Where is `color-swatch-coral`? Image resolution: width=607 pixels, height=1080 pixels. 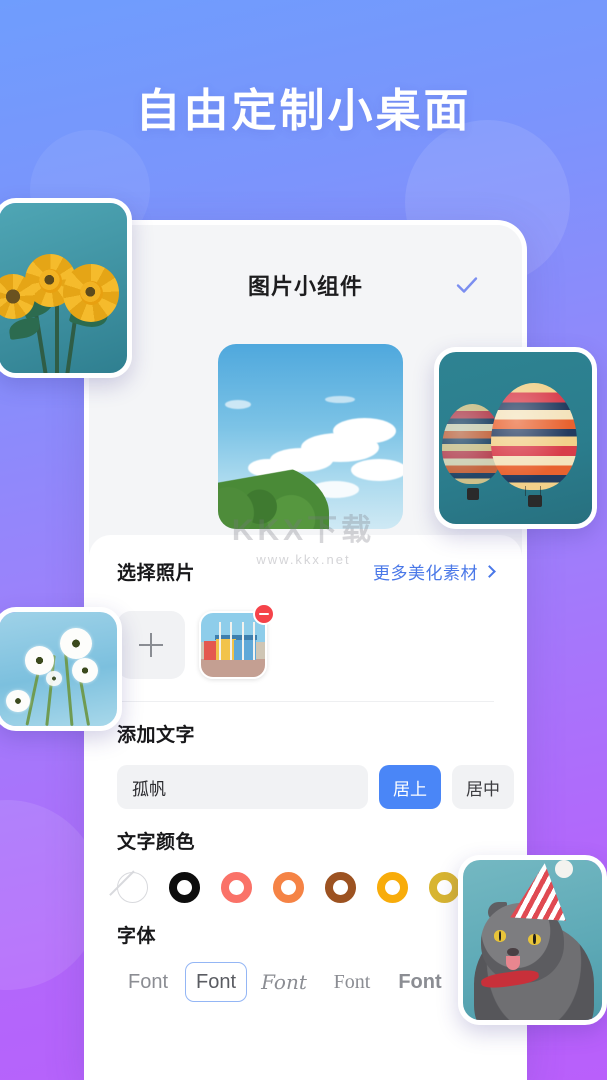
color-swatch-coral is located at coordinates (236, 887).